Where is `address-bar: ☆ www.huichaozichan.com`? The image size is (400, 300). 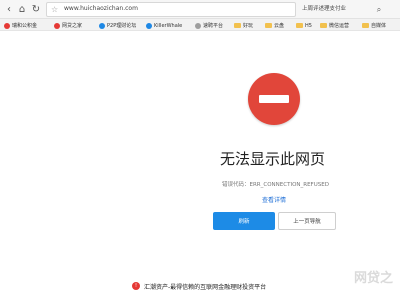
address-bar: ☆ www.huichaozichan.com is located at coordinates (171, 9).